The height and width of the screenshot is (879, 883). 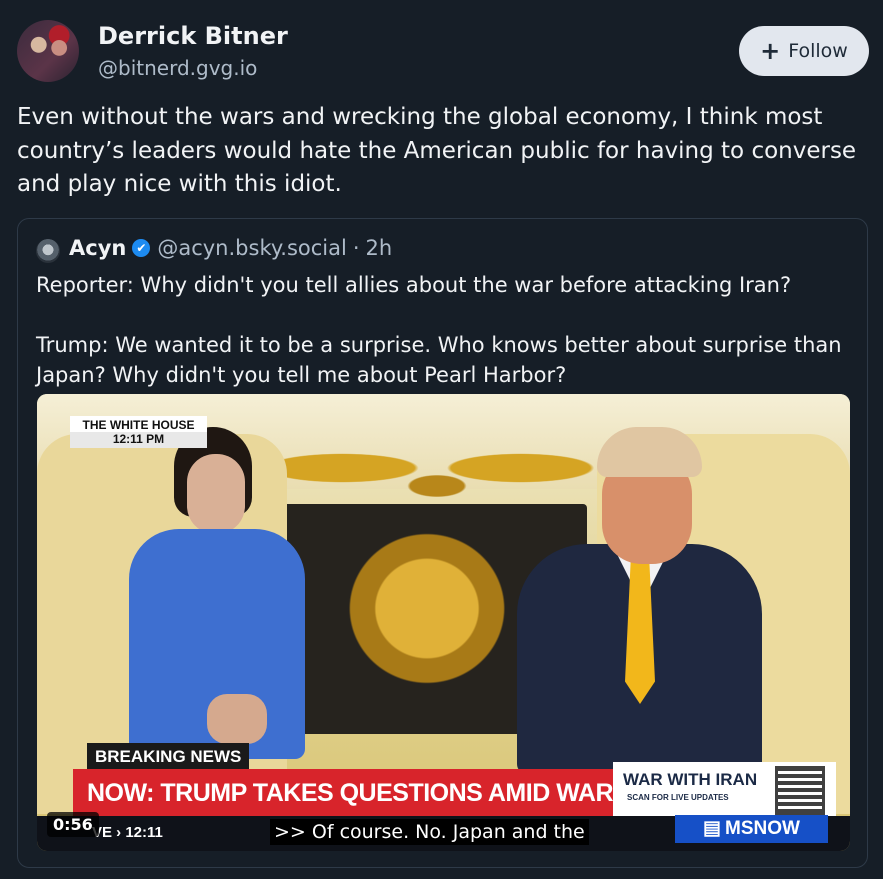 I want to click on war-box-title: WAR WITH IRAN, so click(x=690, y=779).